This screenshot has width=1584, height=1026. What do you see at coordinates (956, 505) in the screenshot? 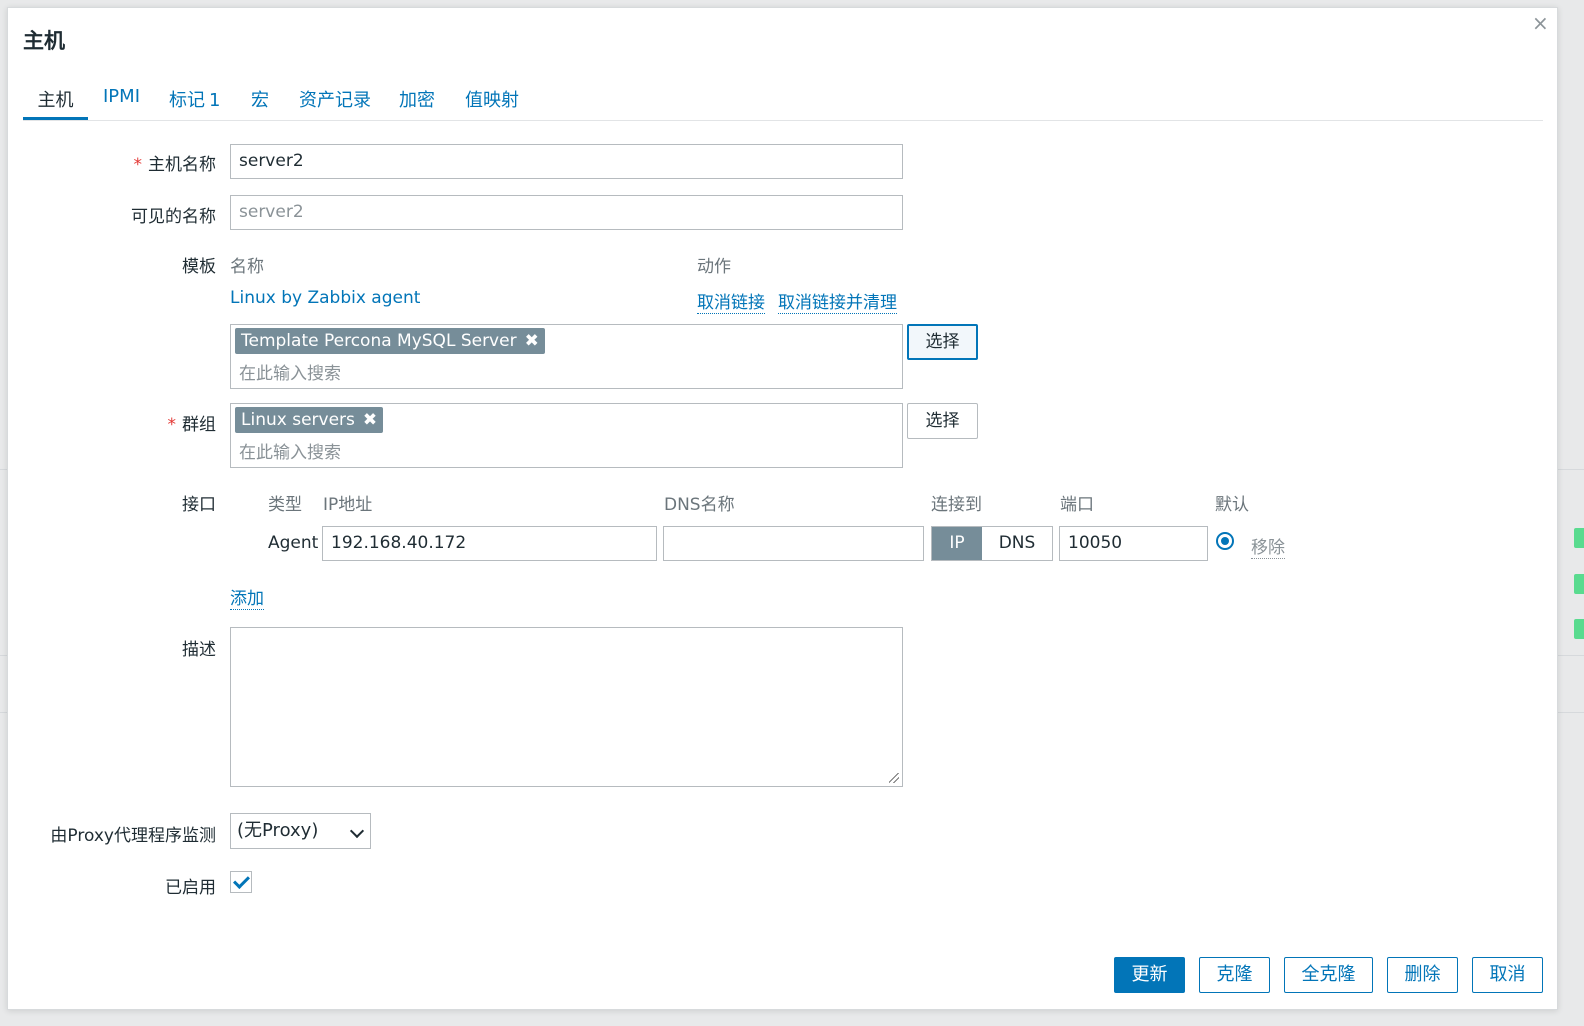
I see `interface-connect-header: 连接到` at bounding box center [956, 505].